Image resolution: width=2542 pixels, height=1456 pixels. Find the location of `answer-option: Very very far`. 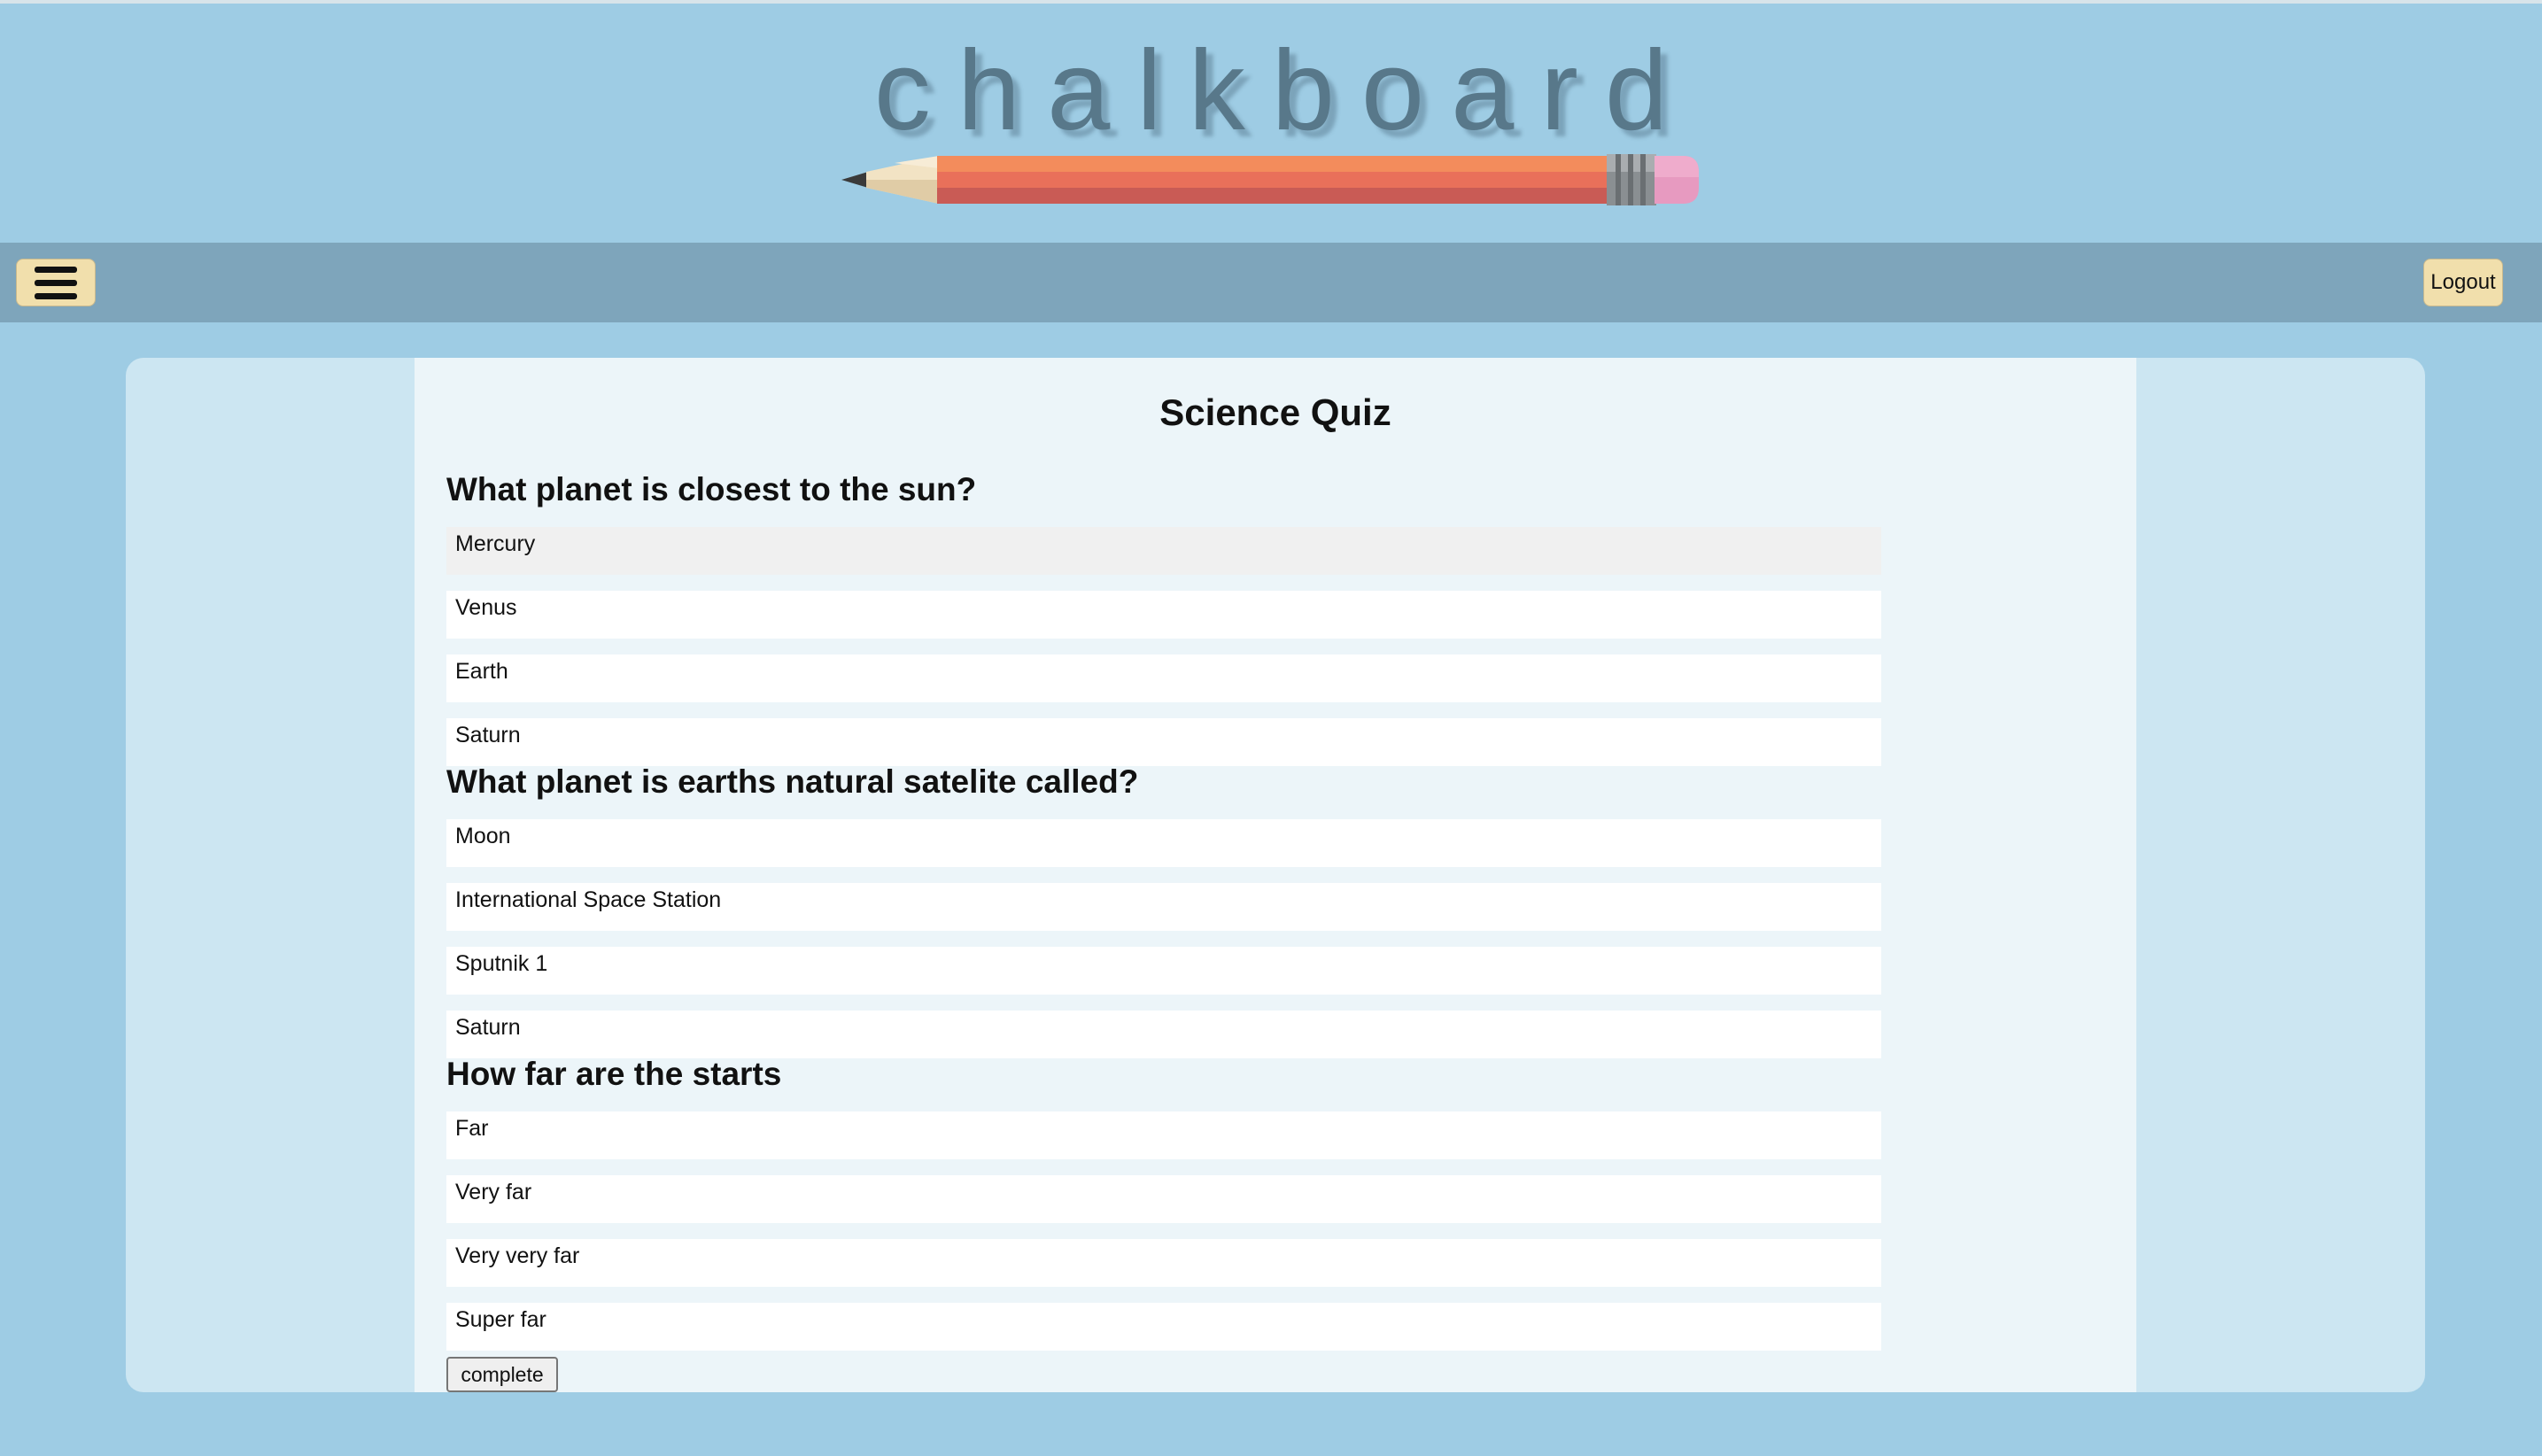

answer-option: Very very far is located at coordinates (1163, 1263).